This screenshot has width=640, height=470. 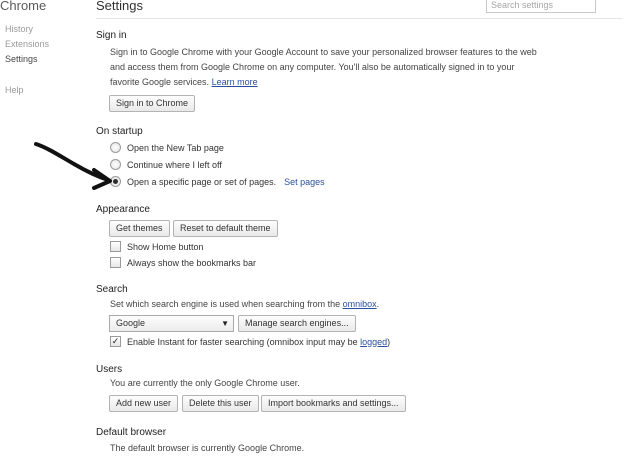 I want to click on sidebar-item-settings: Settings, so click(x=21, y=59).